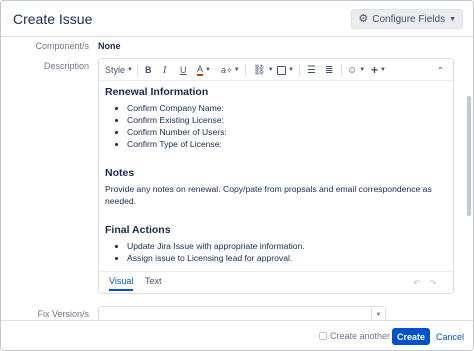 The height and width of the screenshot is (351, 474). I want to click on numbered-list-icon: ≣, so click(329, 70).